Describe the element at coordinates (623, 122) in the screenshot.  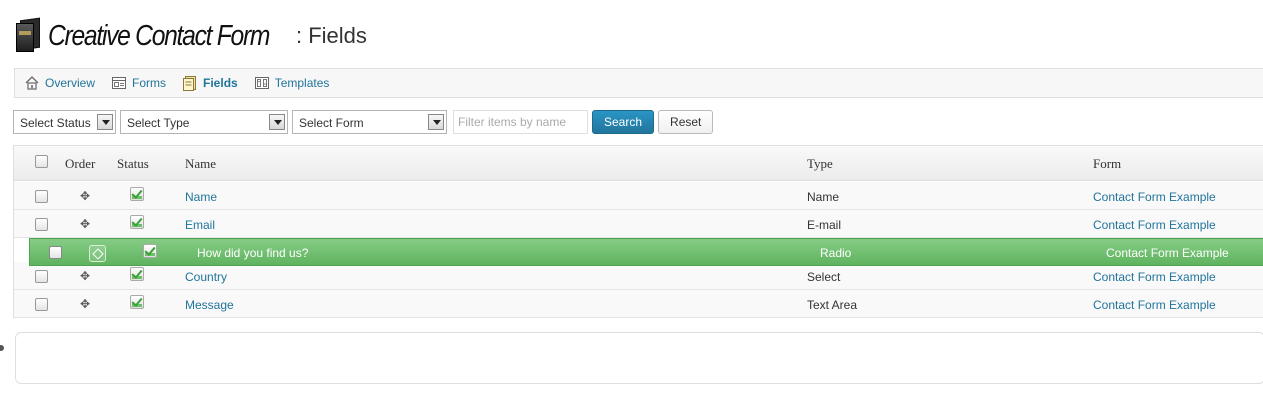
I see `search-button: Search` at that location.